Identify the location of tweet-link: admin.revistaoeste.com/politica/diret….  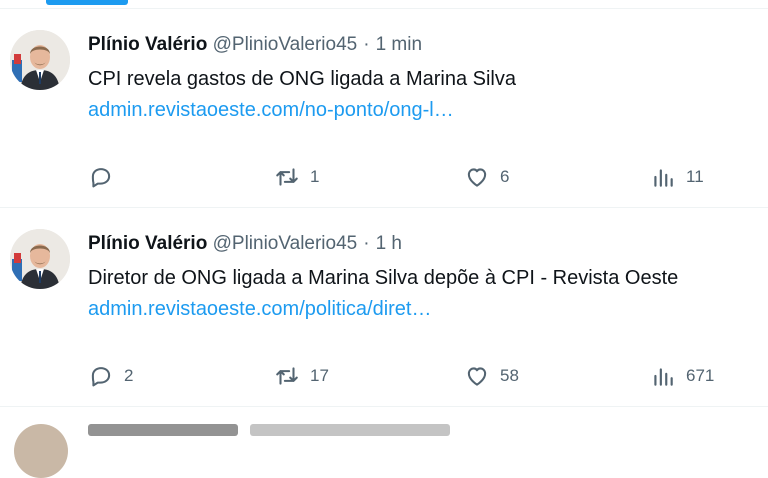
(259, 309).